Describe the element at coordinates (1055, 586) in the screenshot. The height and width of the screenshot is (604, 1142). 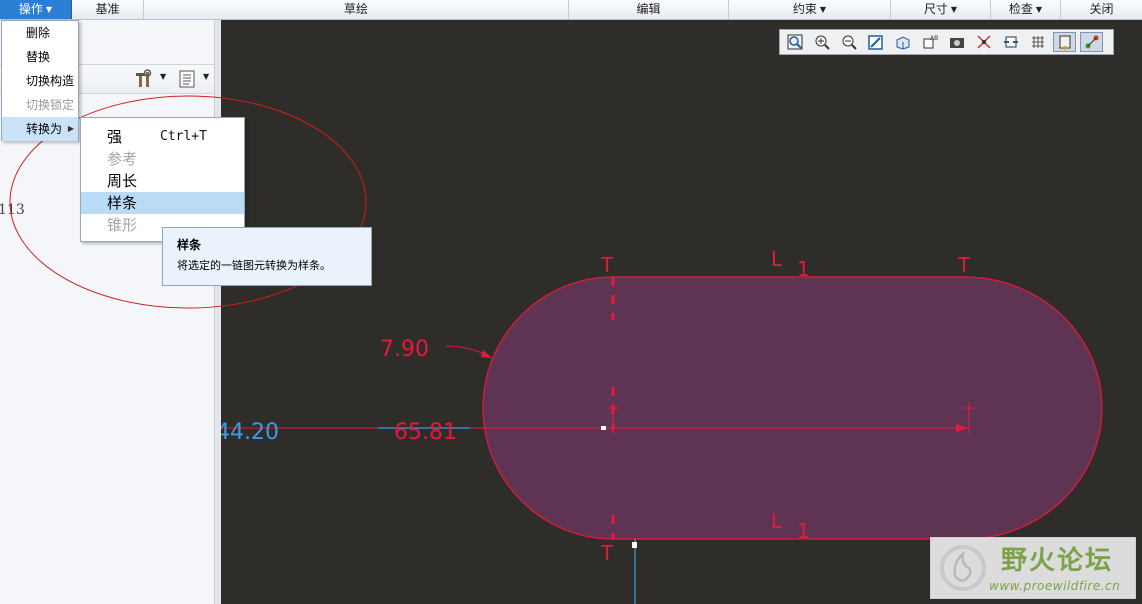
I see `watermark-url: www.proewildfire.cn` at that location.